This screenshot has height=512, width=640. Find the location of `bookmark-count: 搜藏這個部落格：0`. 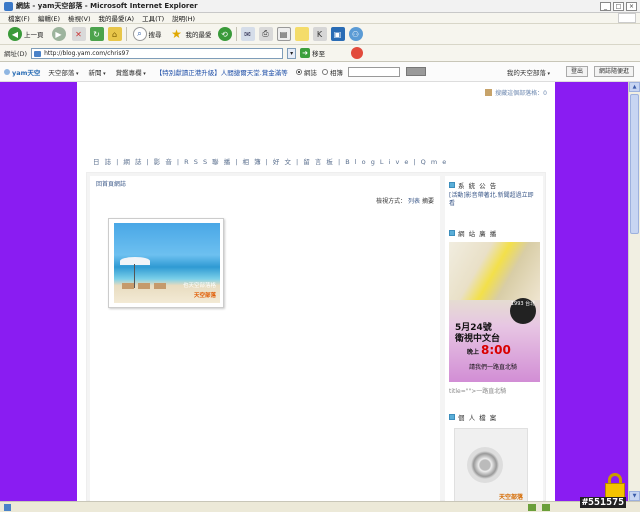

bookmark-count: 搜藏這個部落格：0 is located at coordinates (516, 92).